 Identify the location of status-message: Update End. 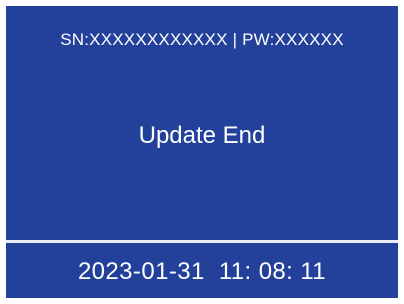
(202, 135).